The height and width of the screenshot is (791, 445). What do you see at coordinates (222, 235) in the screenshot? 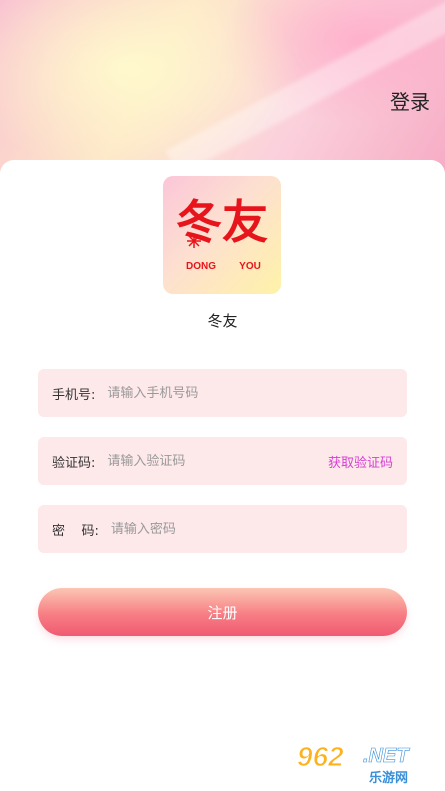
I see `app-logo: 冬友 DONG YOU` at bounding box center [222, 235].